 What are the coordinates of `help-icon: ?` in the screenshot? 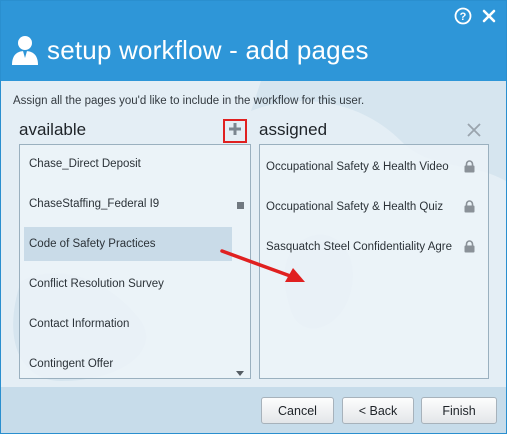 It's located at (463, 16).